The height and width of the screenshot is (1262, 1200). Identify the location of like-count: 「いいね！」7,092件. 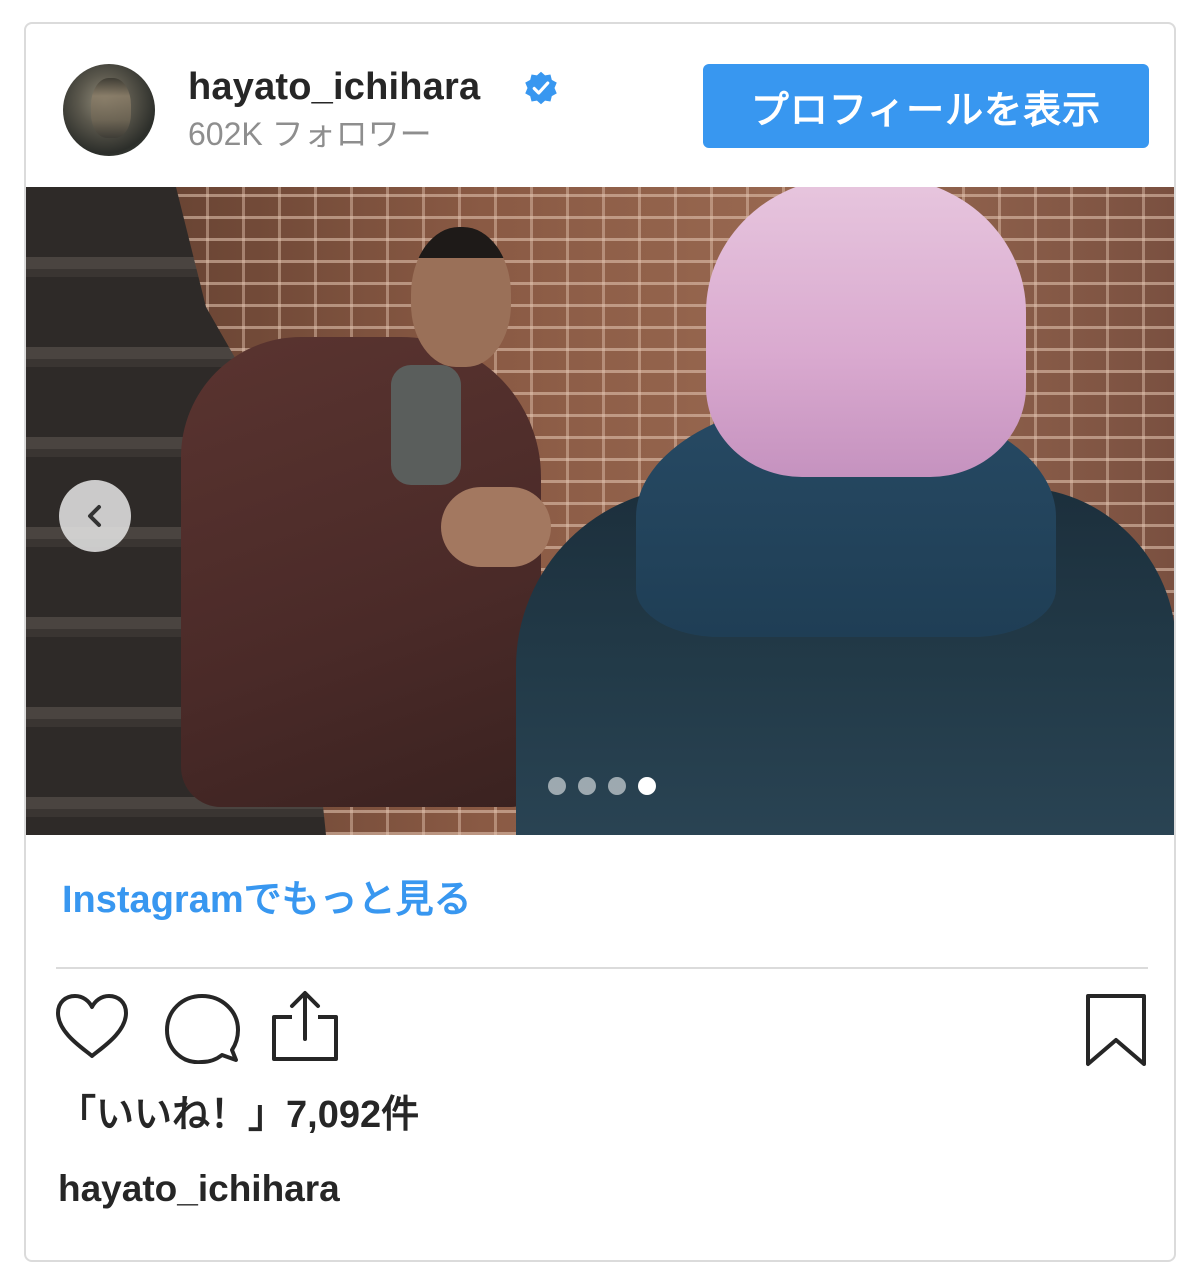
(238, 1115).